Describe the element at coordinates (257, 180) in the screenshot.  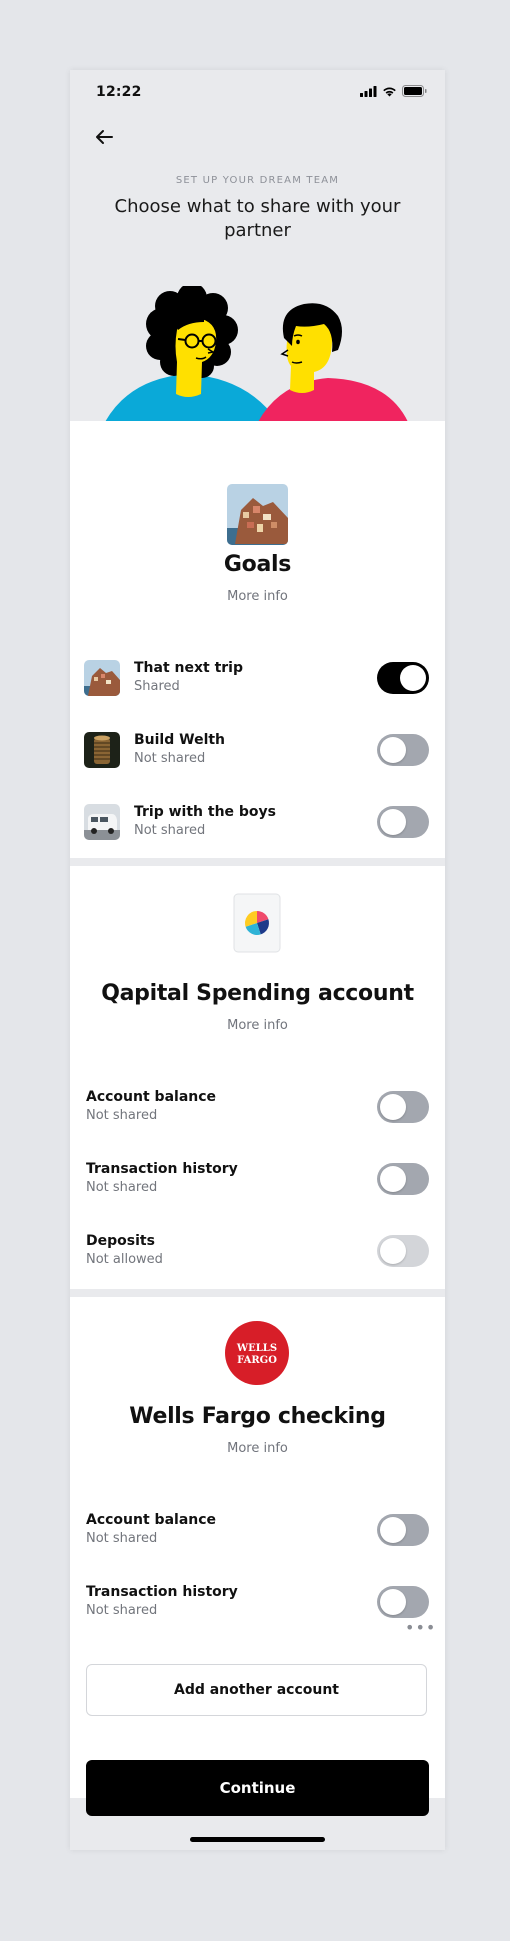
I see `eyebrow-text: SET UP YOUR DREAM TEAM` at that location.